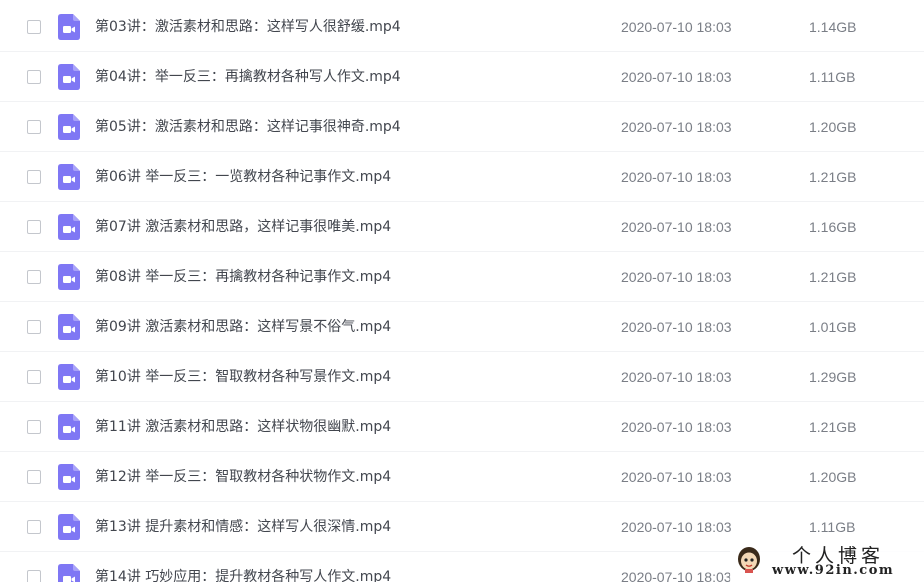  I want to click on watermark-url: www.92in.com, so click(833, 570).